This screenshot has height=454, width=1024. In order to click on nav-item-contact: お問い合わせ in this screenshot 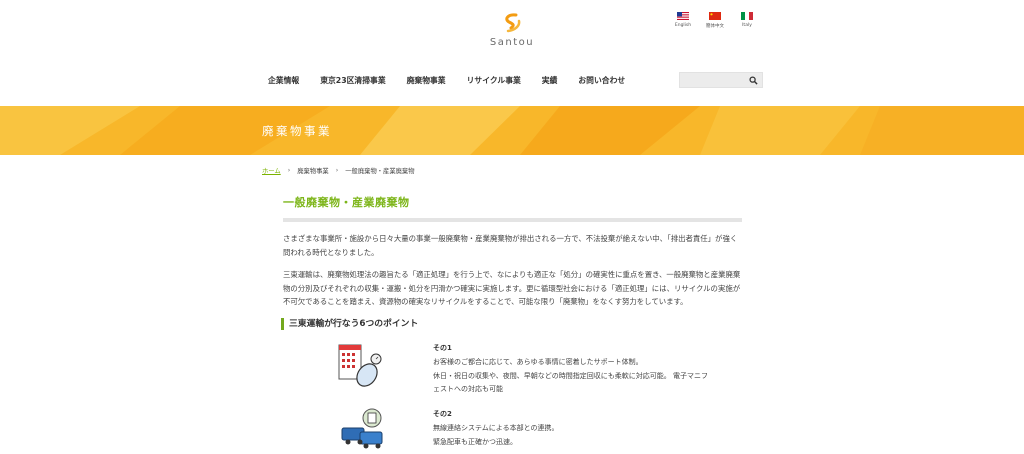, I will do `click(601, 80)`.